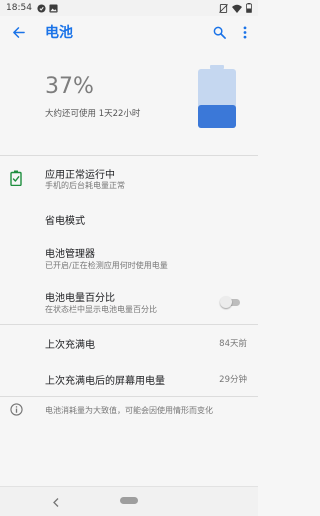 The height and width of the screenshot is (516, 320). I want to click on home-button, so click(129, 500).